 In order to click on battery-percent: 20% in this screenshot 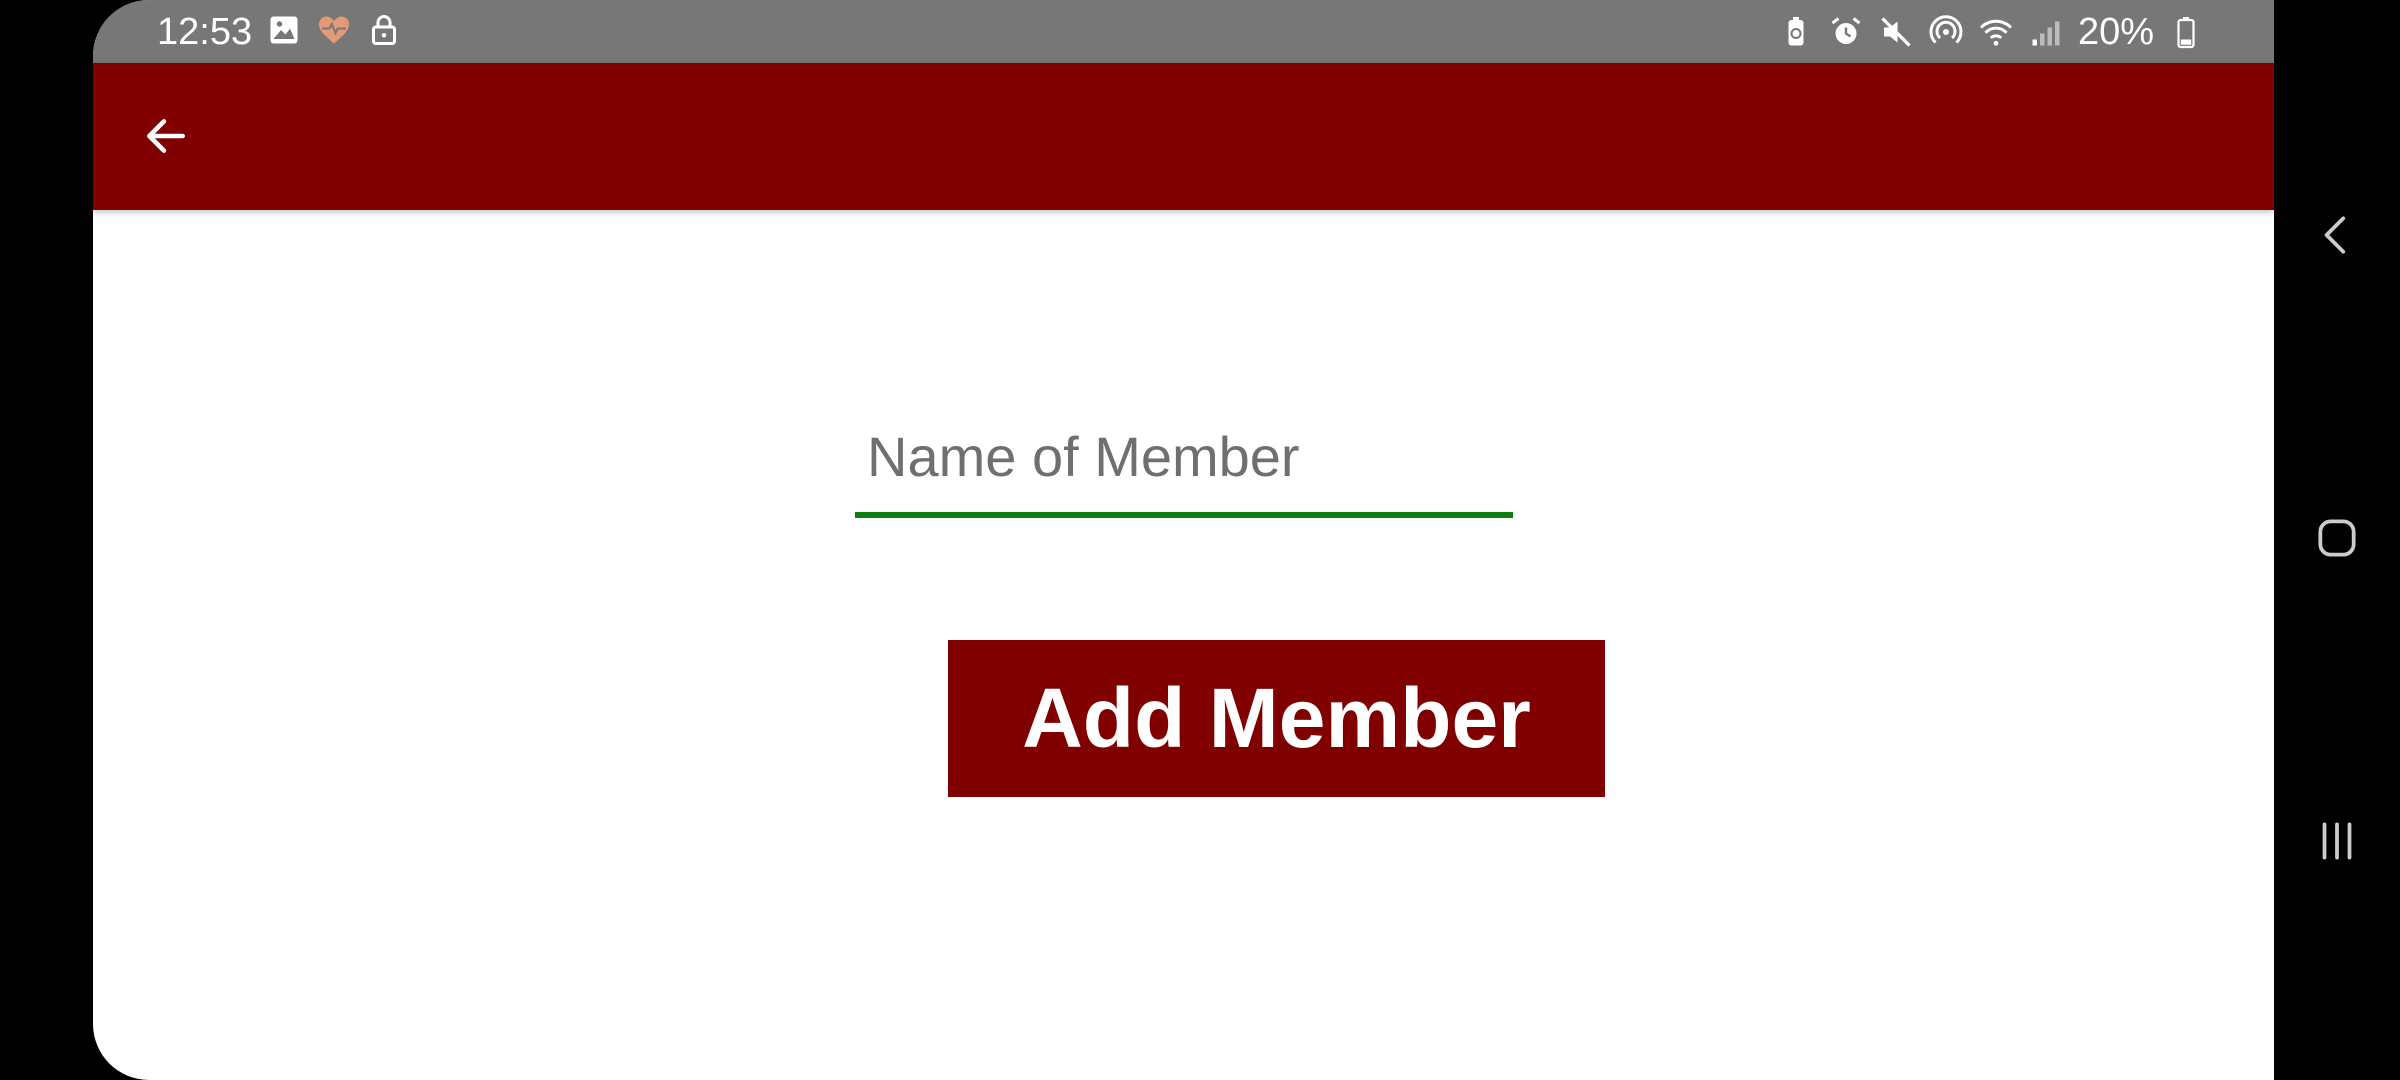, I will do `click(2115, 32)`.